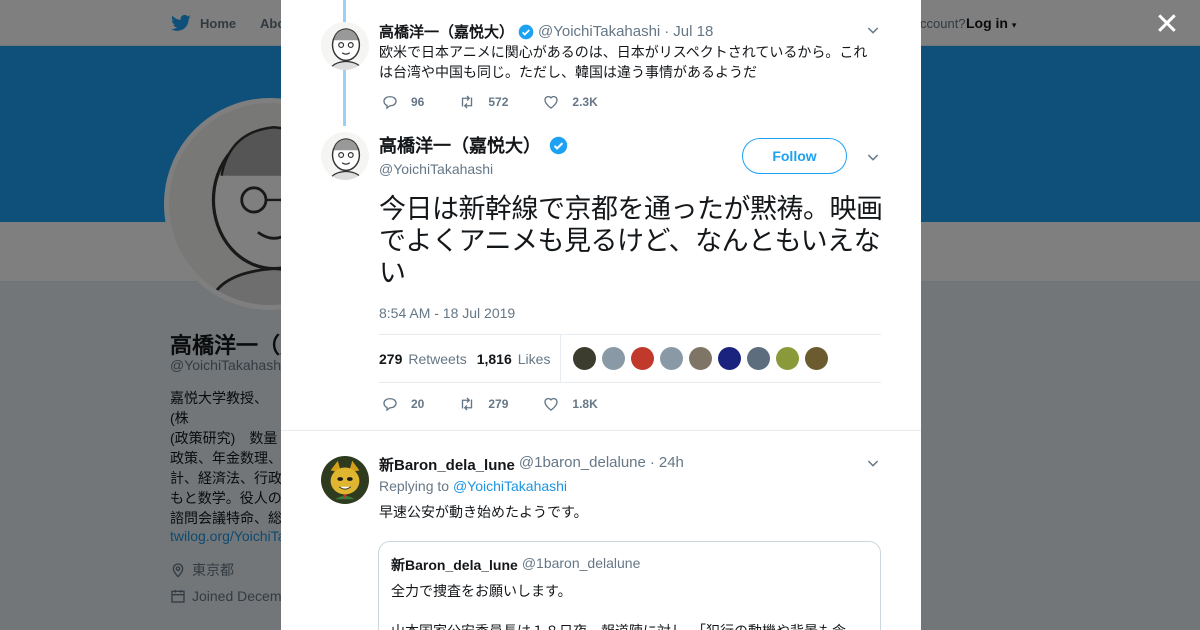 The height and width of the screenshot is (630, 1200). Describe the element at coordinates (483, 404) in the screenshot. I see `retweet-button: 279` at that location.